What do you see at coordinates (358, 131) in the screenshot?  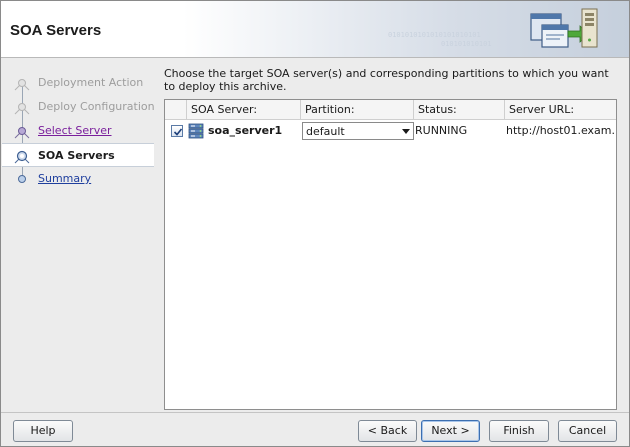 I see `partition-select: default` at bounding box center [358, 131].